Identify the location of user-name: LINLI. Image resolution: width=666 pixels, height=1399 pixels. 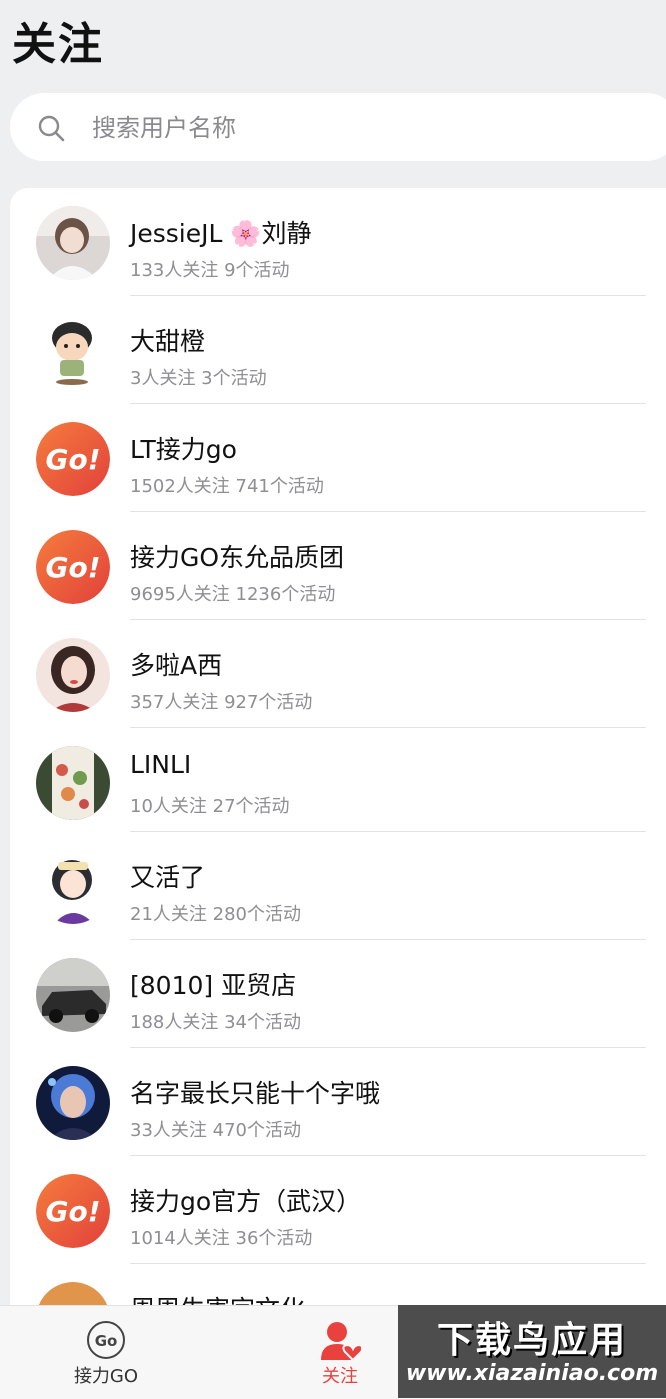
(161, 764).